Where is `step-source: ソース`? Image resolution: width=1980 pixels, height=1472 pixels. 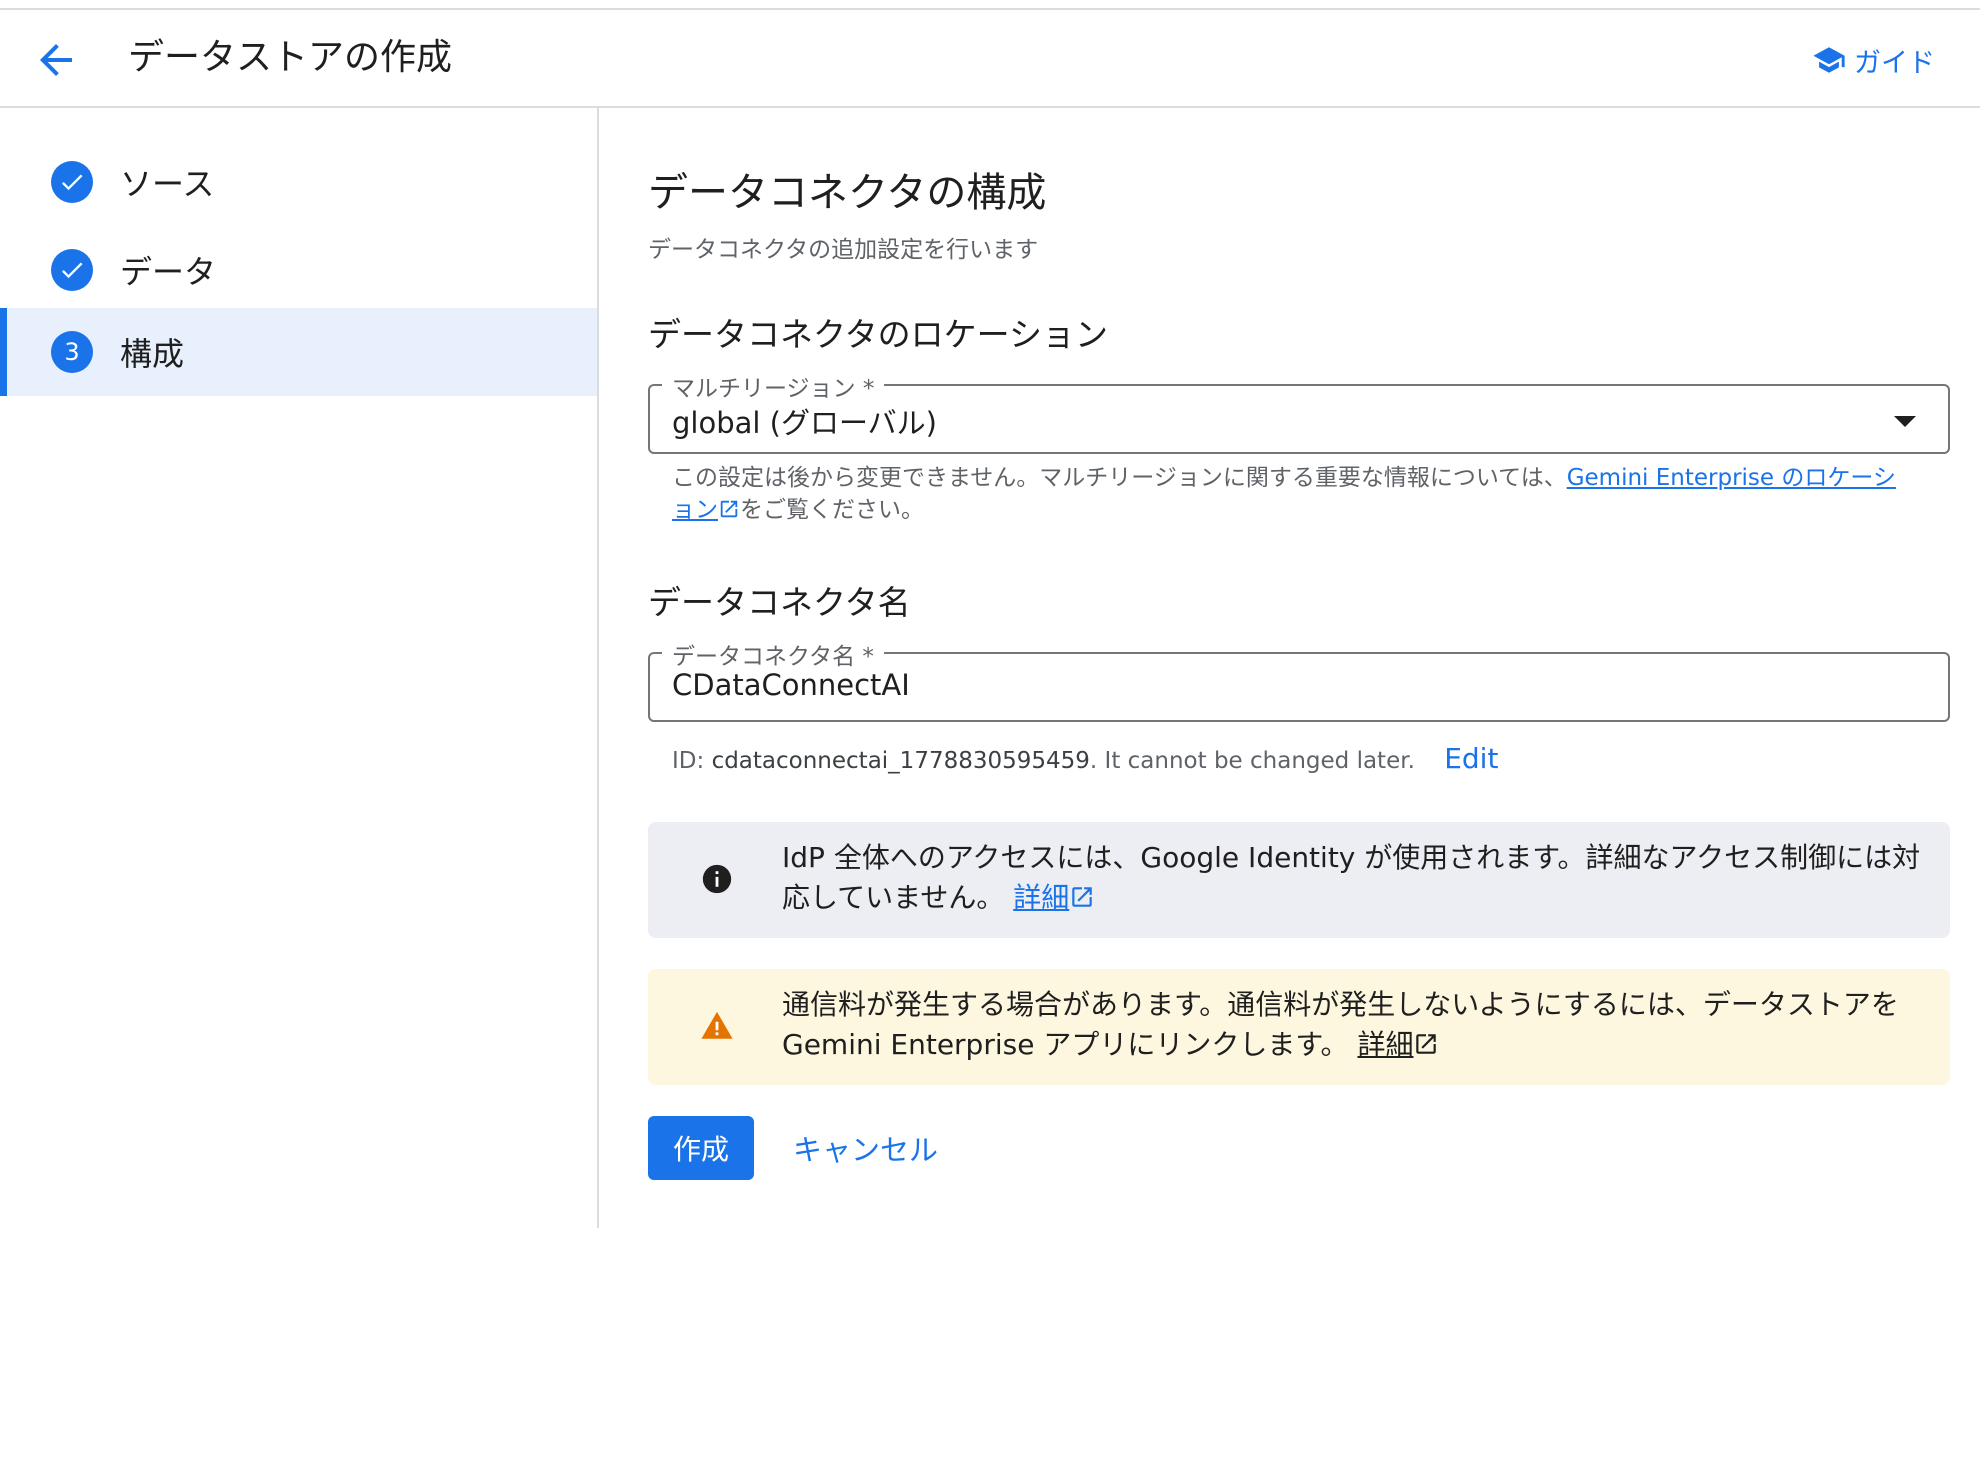 step-source: ソース is located at coordinates (298, 182).